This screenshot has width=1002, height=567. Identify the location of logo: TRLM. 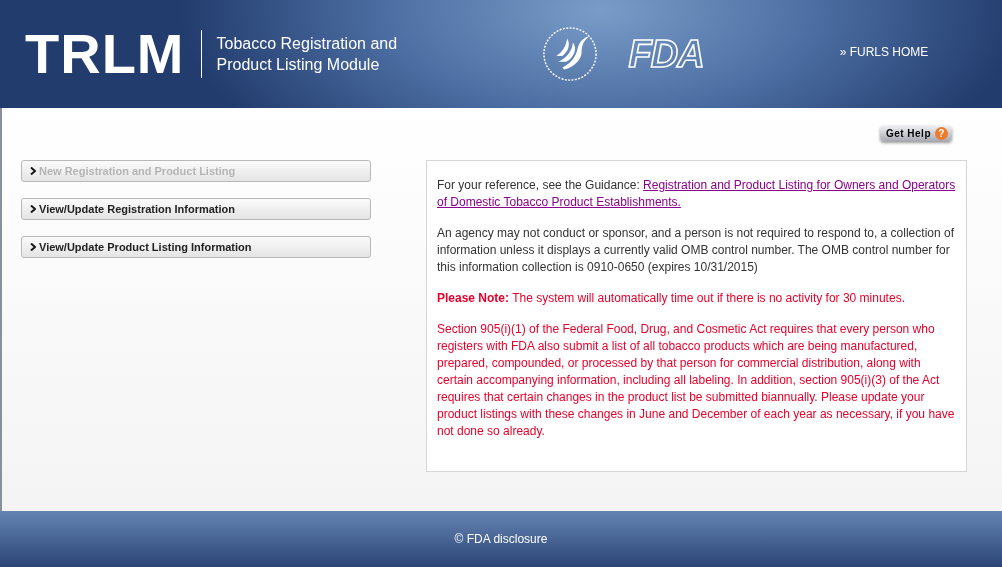
(105, 54).